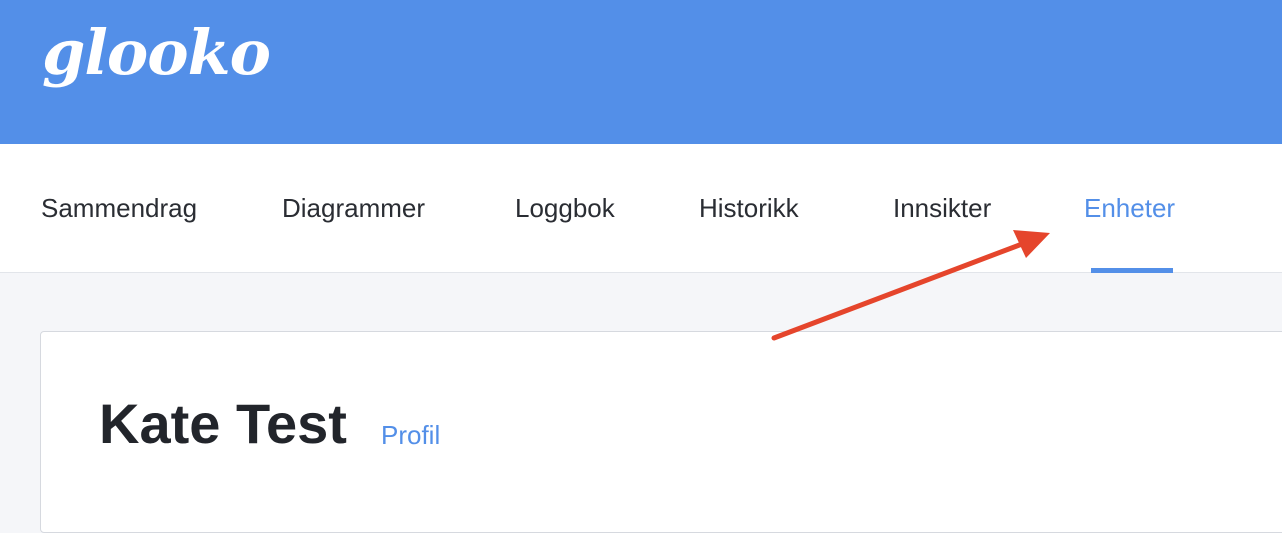 This screenshot has width=1282, height=533. Describe the element at coordinates (410, 435) in the screenshot. I see `profile-link: Profil` at that location.